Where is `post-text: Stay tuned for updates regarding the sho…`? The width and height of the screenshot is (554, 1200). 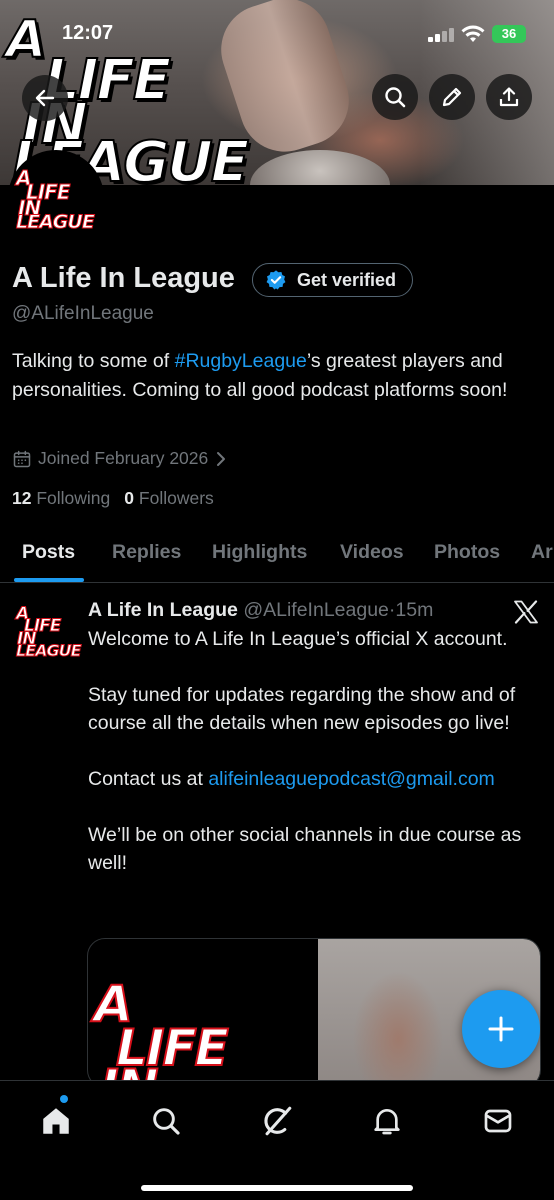 post-text: Stay tuned for updates regarding the sho… is located at coordinates (302, 709).